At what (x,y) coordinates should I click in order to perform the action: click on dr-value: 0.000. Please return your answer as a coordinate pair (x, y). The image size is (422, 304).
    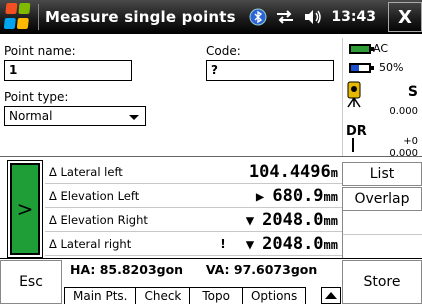
    Looking at the image, I should click on (403, 153).